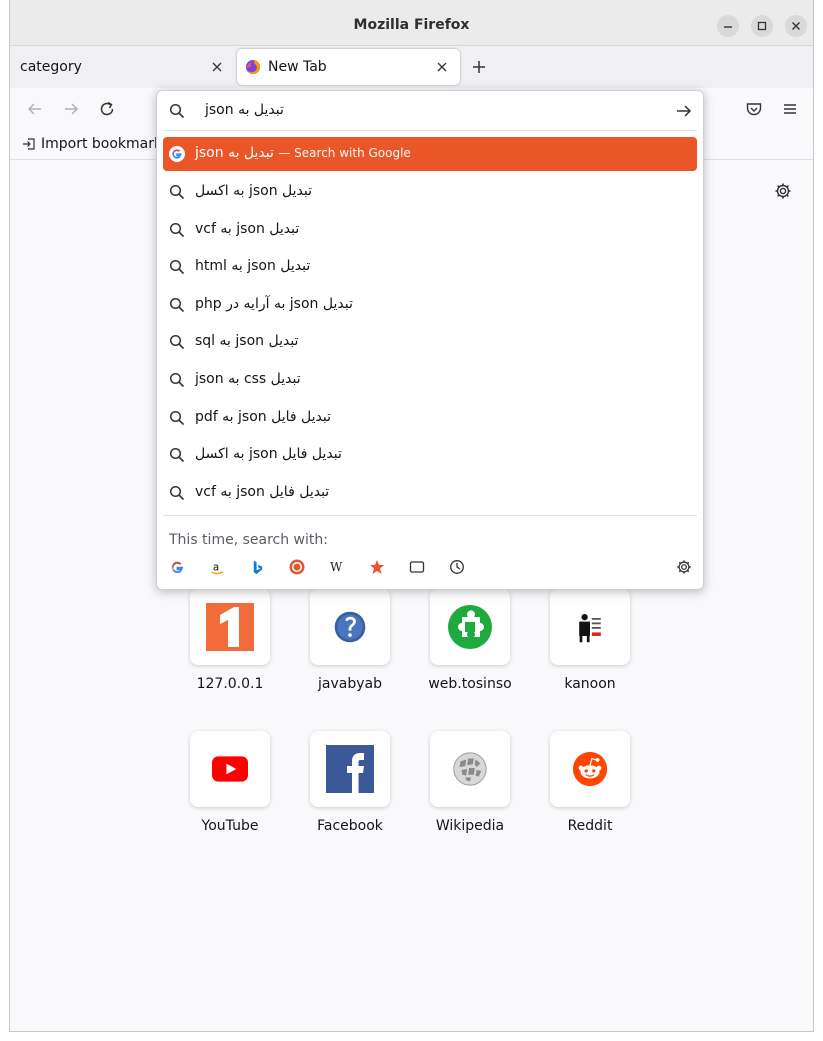 This screenshot has width=823, height=1041. I want to click on suggestion-text: تبدیل فایل json به اکسل, so click(268, 454).